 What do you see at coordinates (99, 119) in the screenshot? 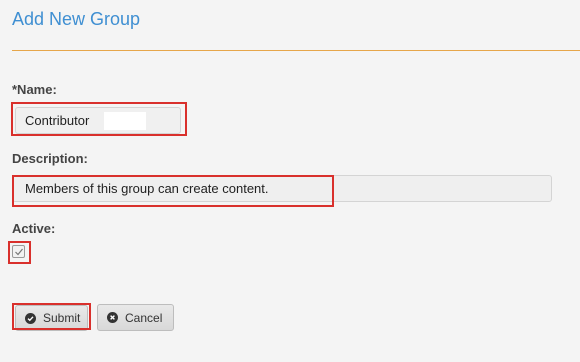
I see `name-field-annotation` at bounding box center [99, 119].